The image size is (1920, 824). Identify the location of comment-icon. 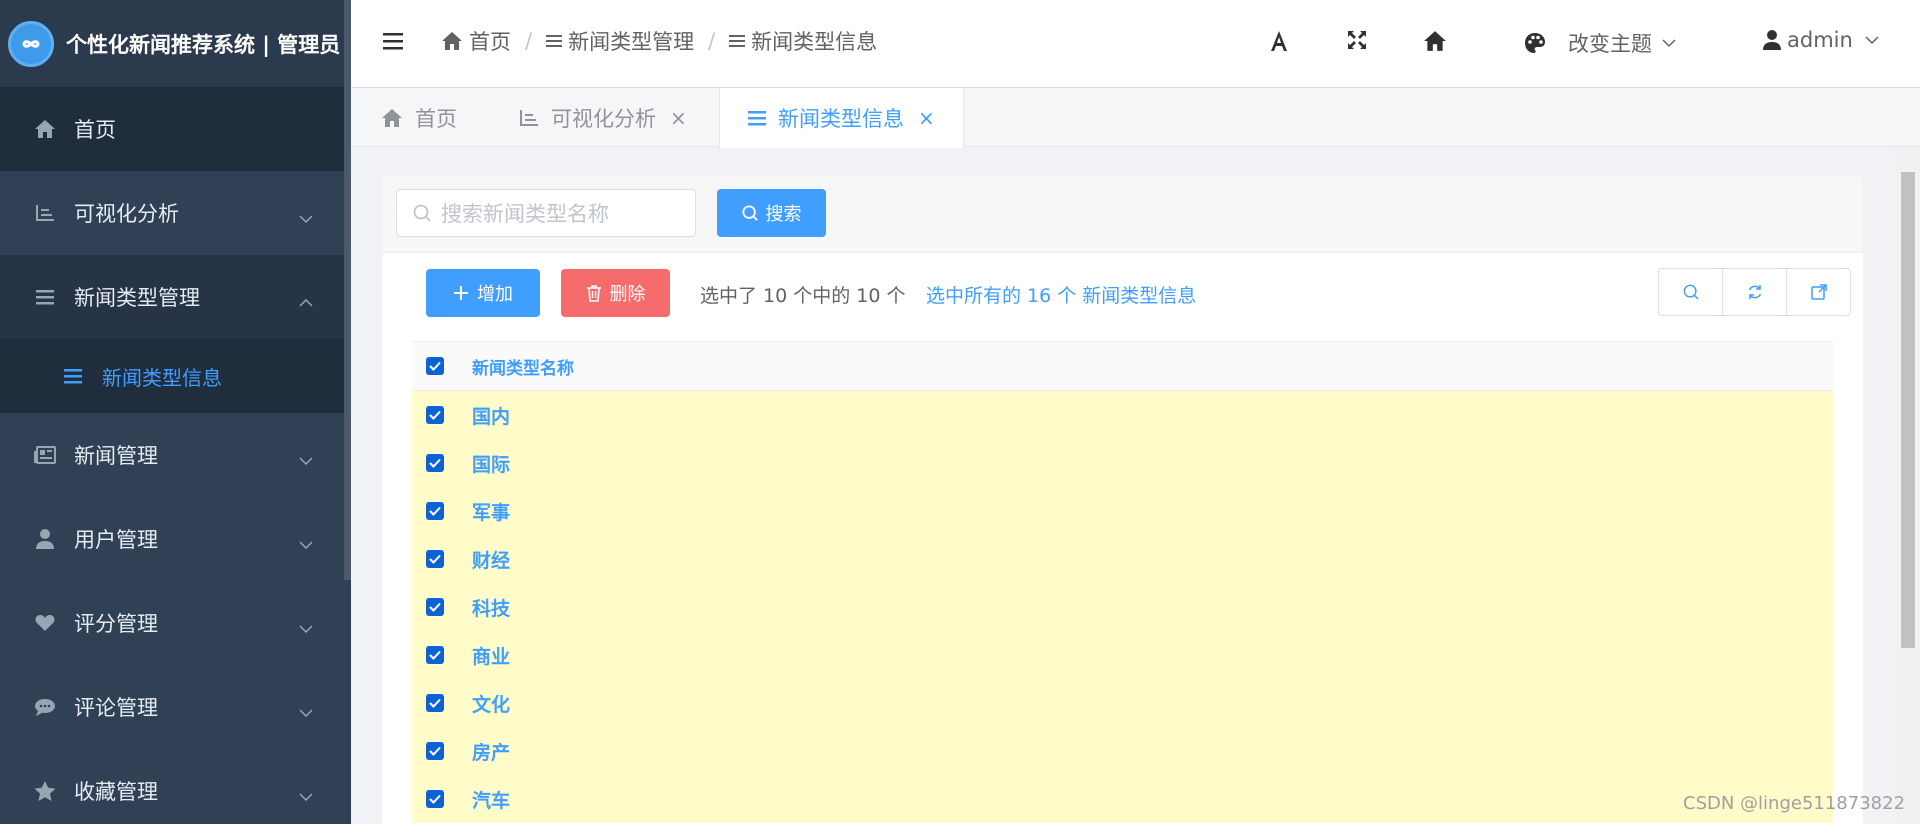
(45, 707).